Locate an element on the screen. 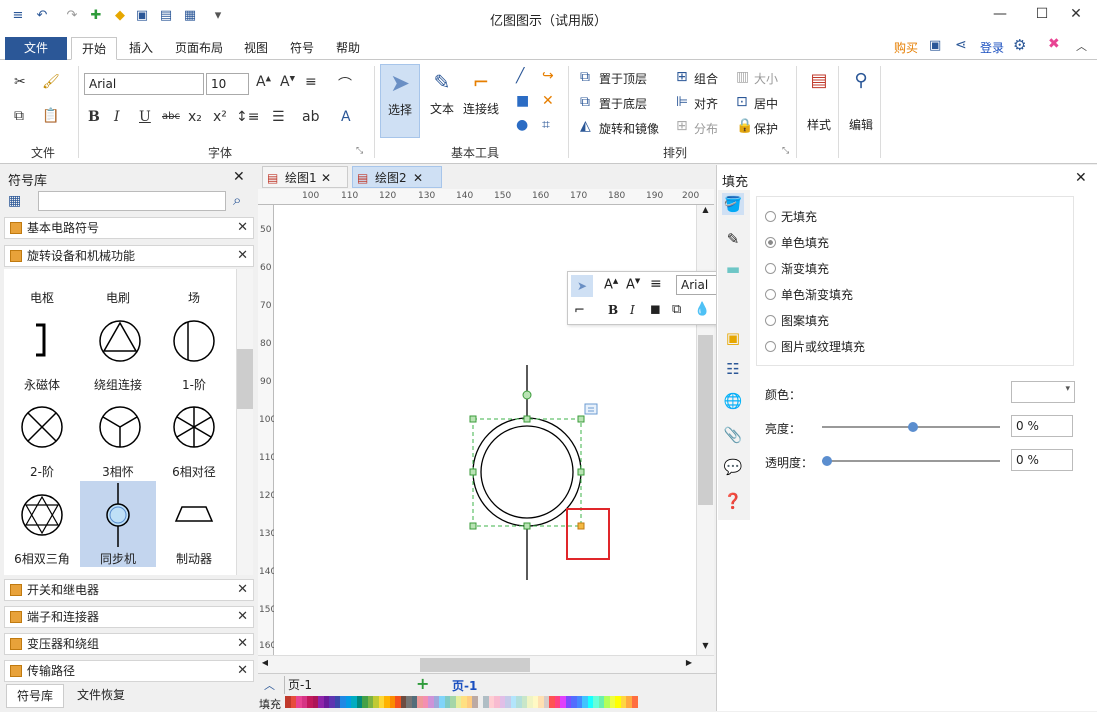 This screenshot has height=712, width=1097. palette-swatch is located at coordinates (634, 702).